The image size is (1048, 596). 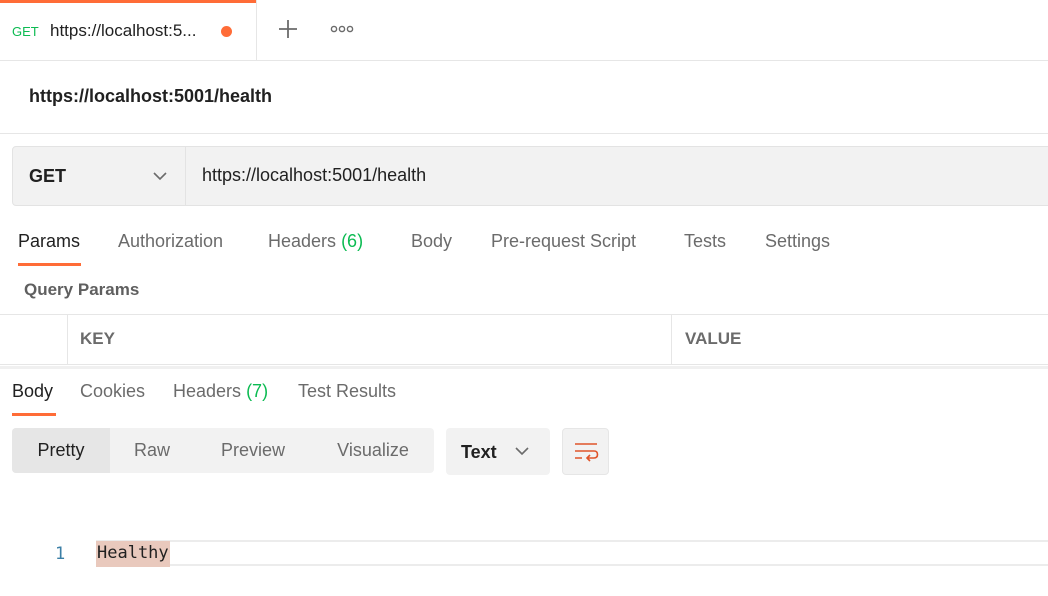 I want to click on divider, so click(x=524, y=133).